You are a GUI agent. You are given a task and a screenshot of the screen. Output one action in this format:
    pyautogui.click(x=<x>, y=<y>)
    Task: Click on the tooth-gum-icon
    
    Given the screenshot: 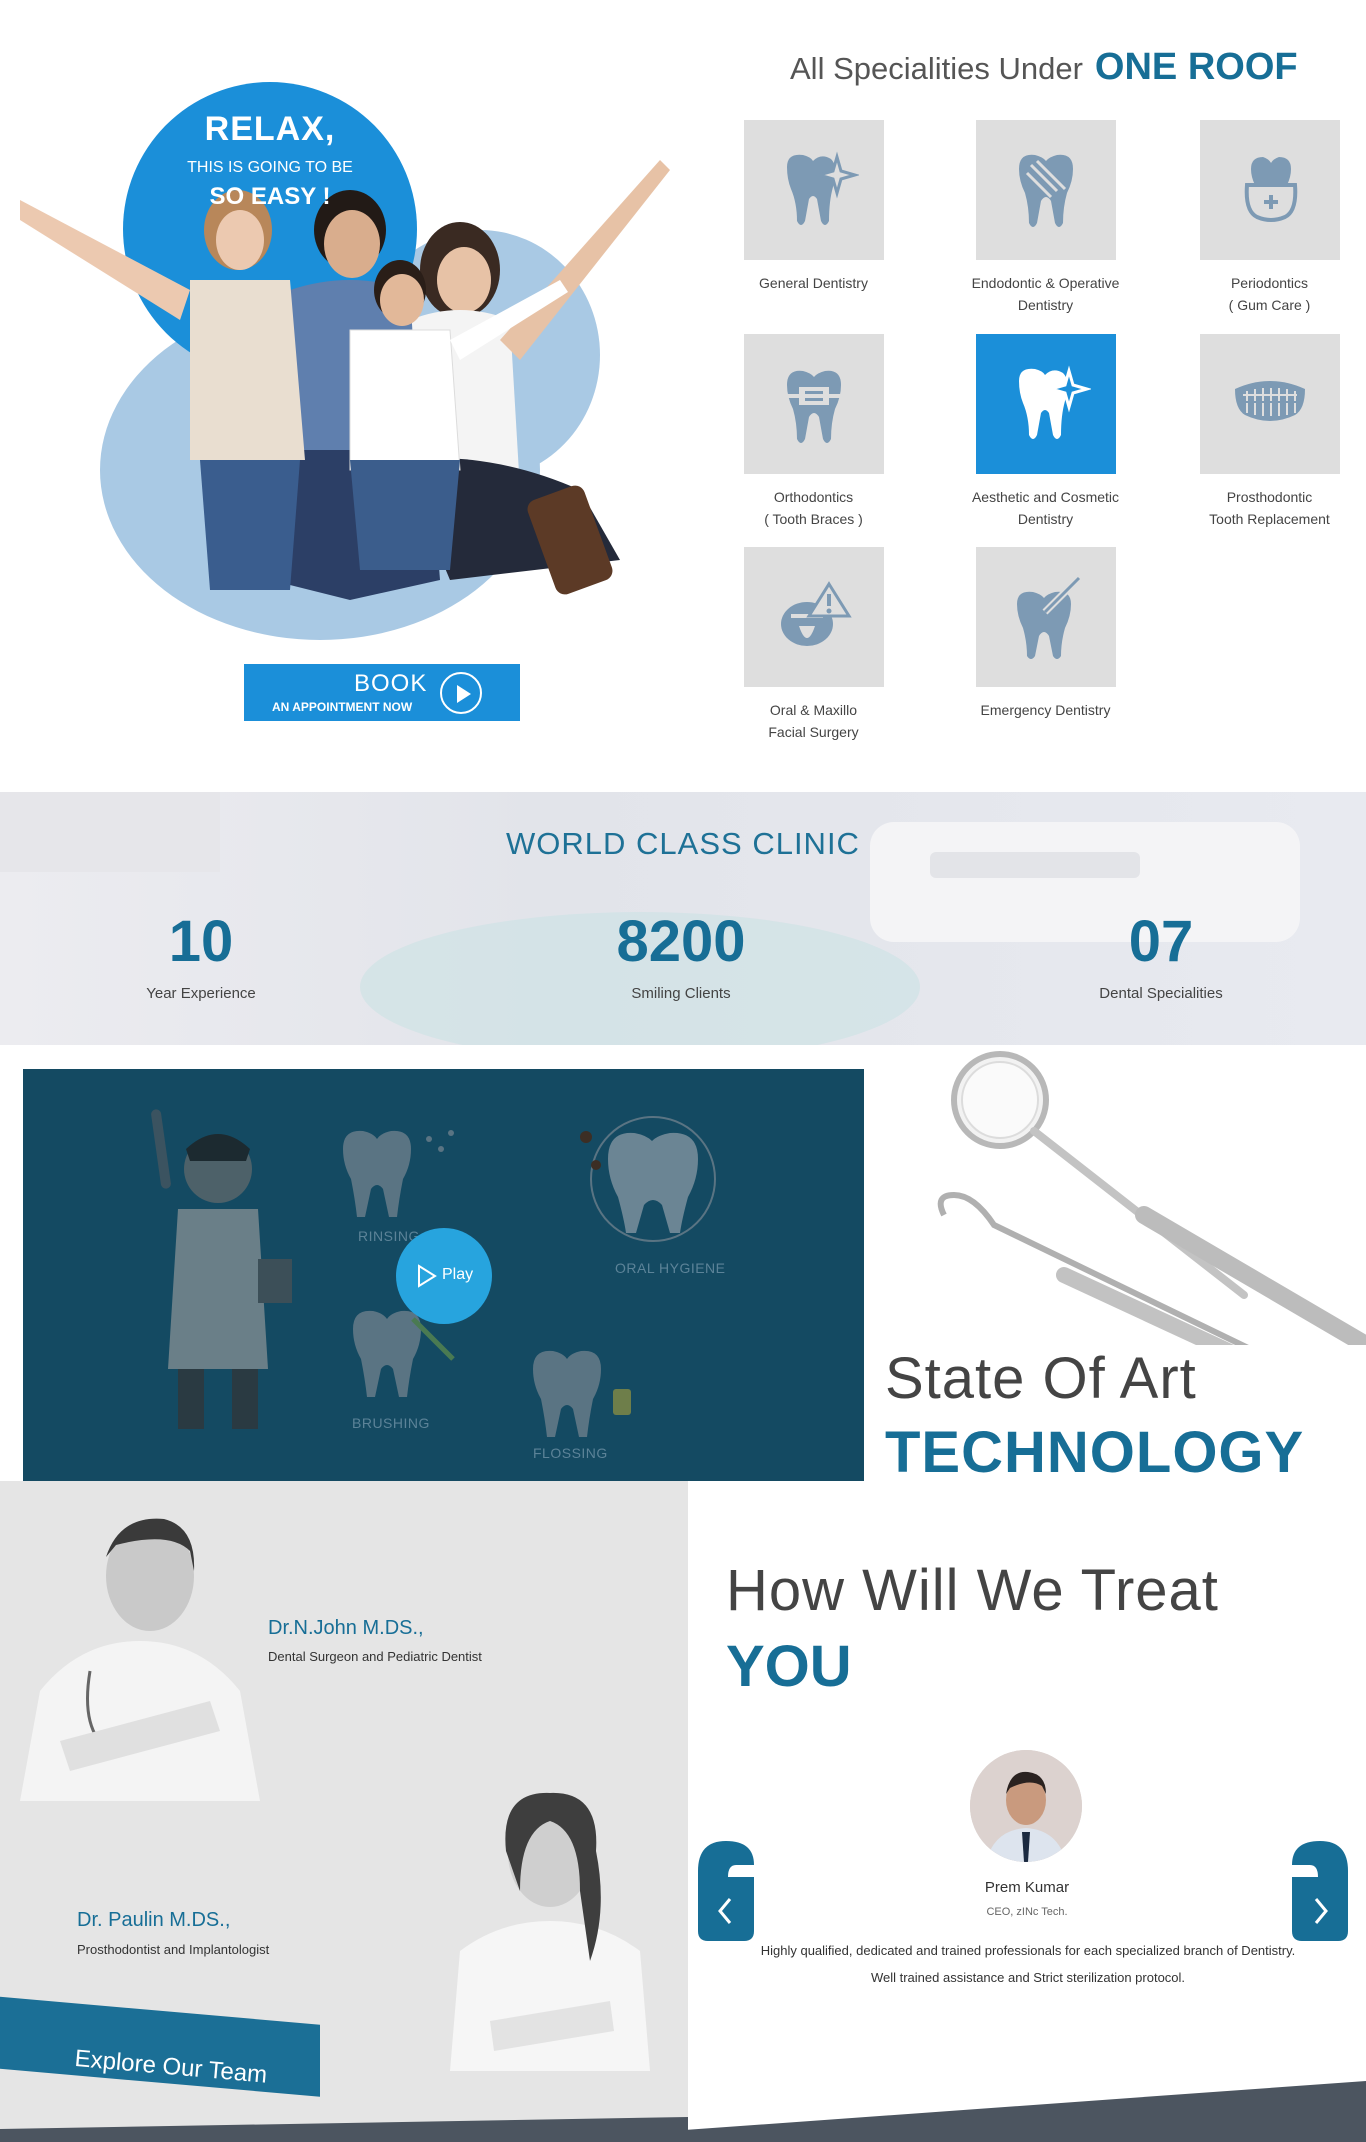 What is the action you would take?
    pyautogui.click(x=1270, y=189)
    